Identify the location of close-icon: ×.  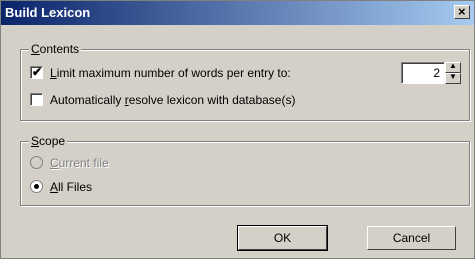
(462, 11).